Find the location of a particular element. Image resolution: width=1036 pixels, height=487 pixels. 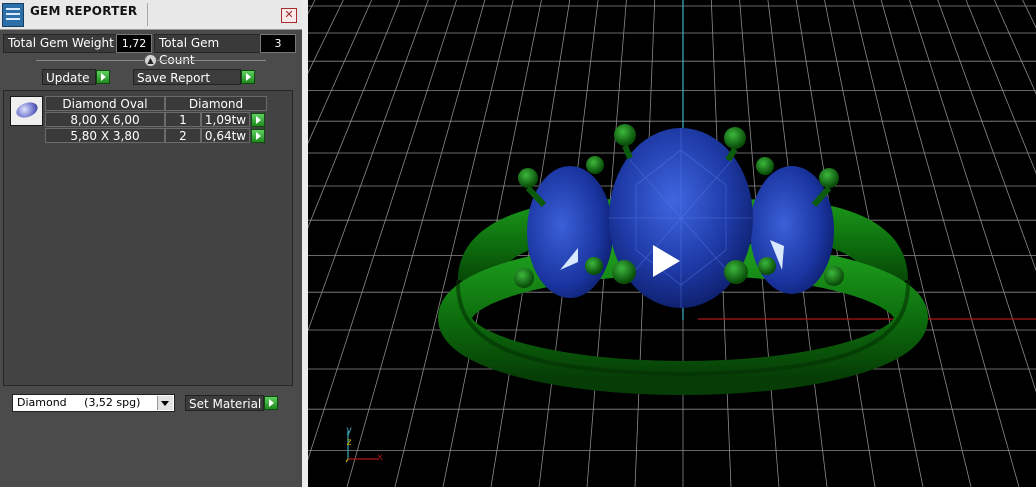

total-gem-count-value: 3 is located at coordinates (278, 43).